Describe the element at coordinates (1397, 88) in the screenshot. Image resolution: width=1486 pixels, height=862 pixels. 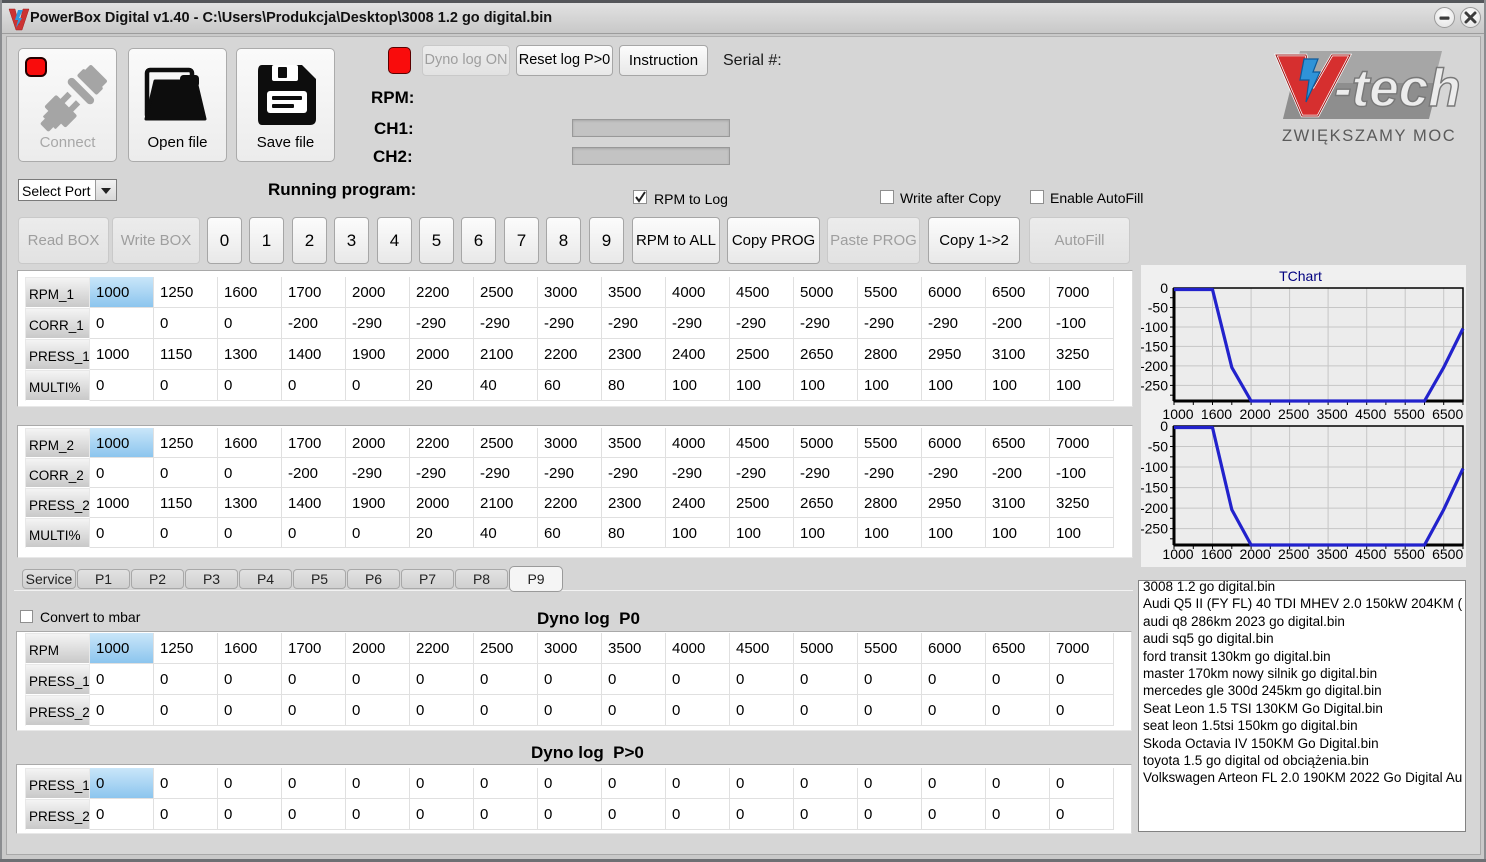
I see `svg-text: -tech` at that location.